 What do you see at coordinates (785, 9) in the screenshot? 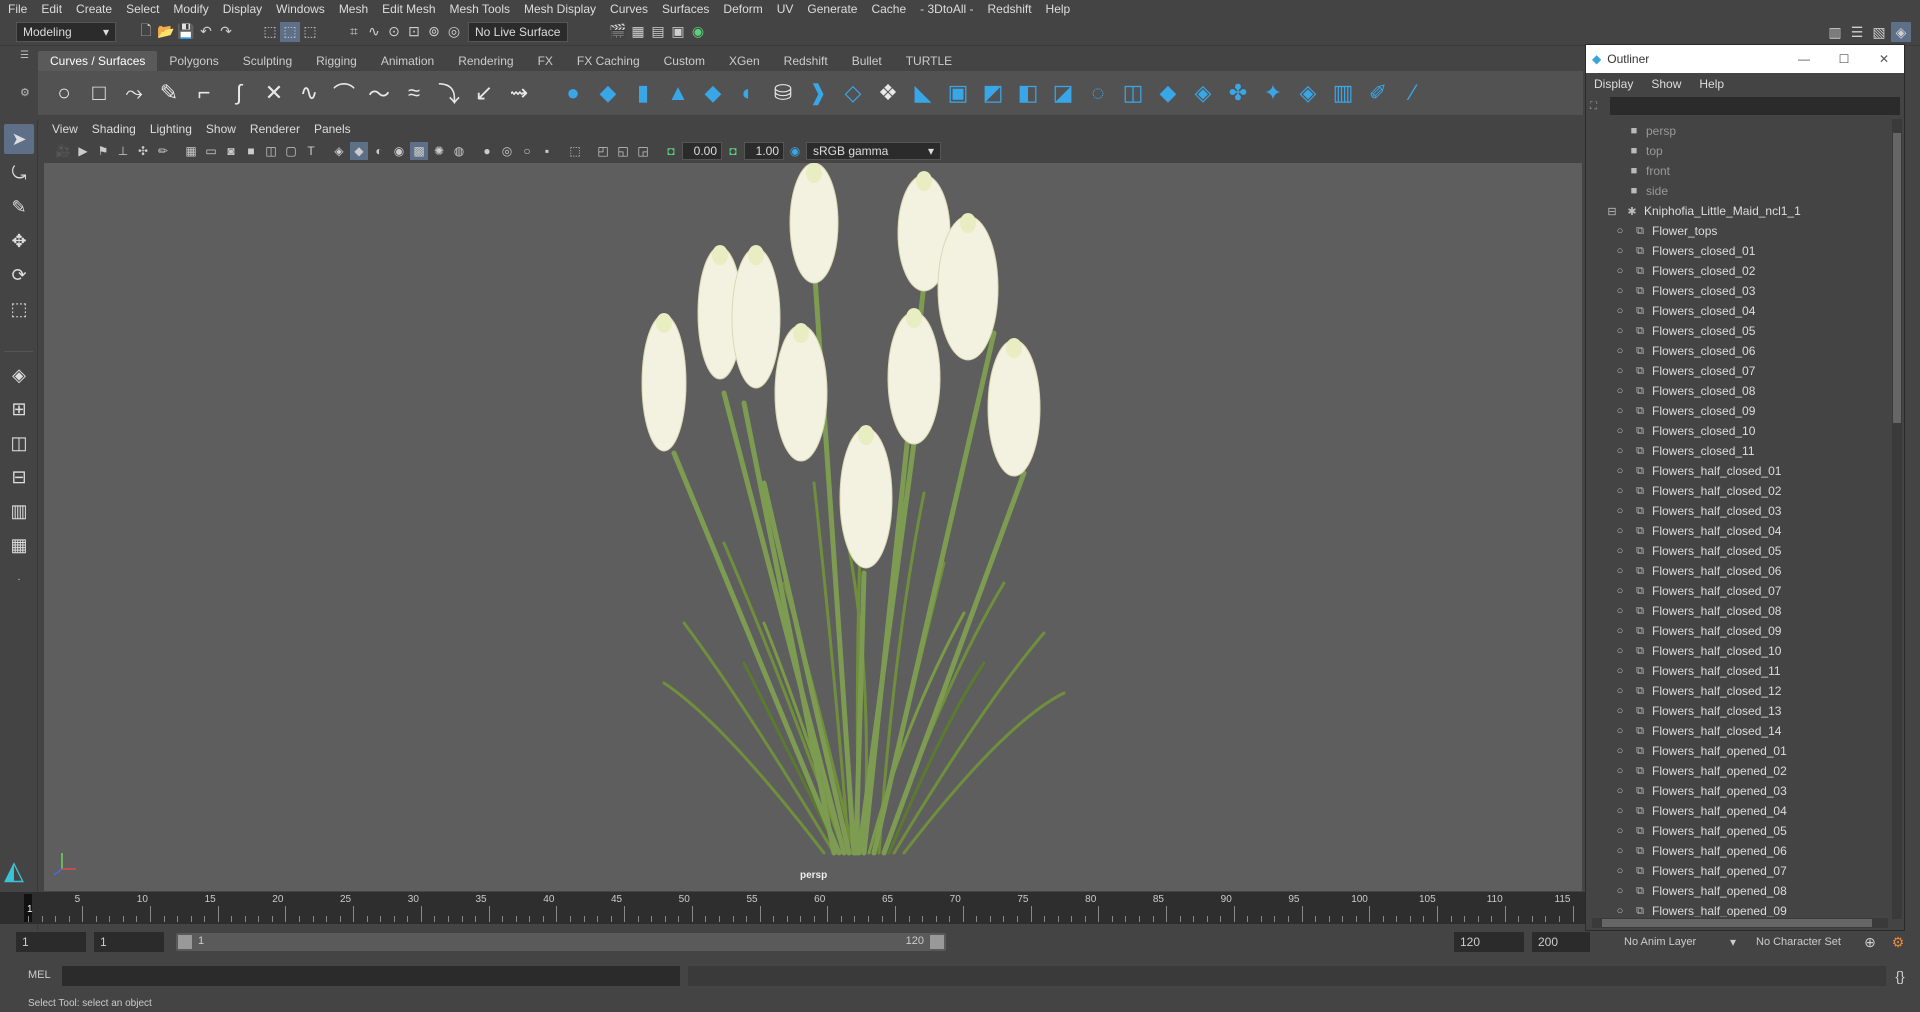
I see `menu-uv: UV` at bounding box center [785, 9].